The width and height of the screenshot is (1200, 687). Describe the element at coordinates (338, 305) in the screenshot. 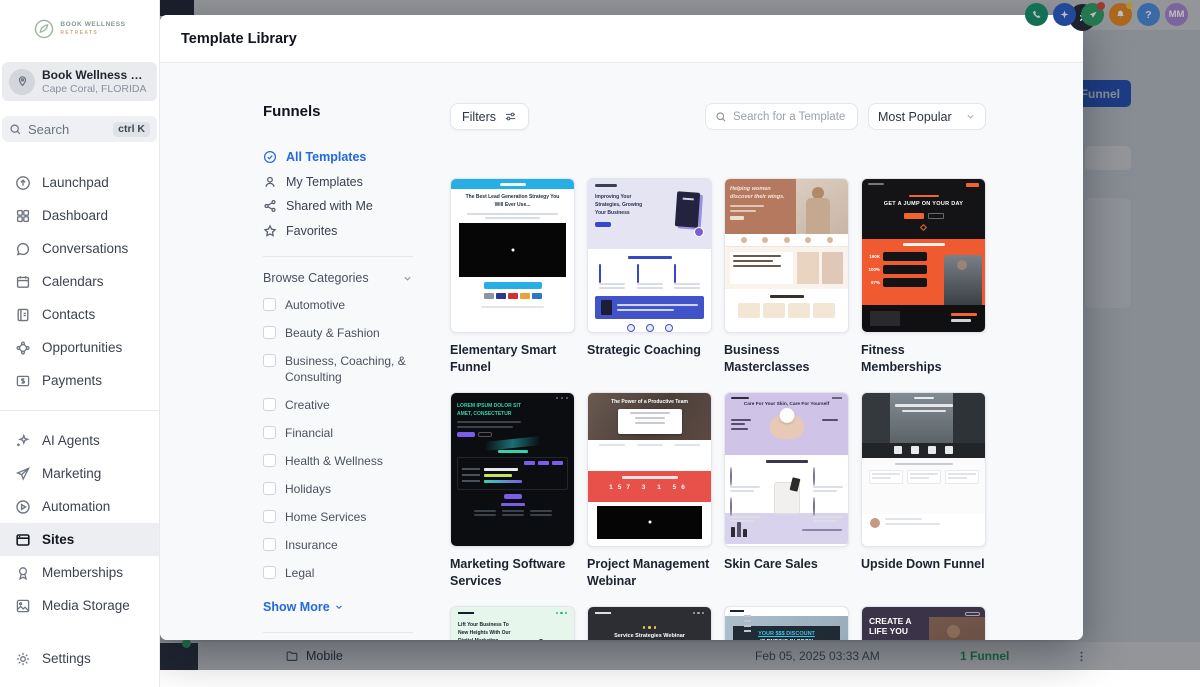

I see `category-checkbox-automotive: Automotive` at that location.